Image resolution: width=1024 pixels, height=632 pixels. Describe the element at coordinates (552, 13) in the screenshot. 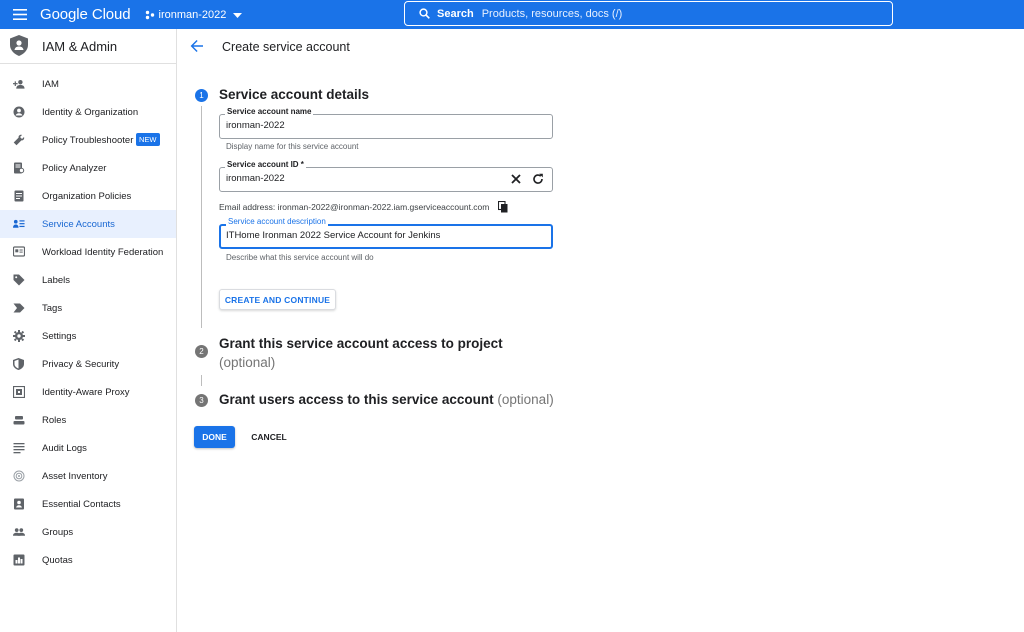

I see `search-placeholder: Products, resources, docs (/)` at that location.